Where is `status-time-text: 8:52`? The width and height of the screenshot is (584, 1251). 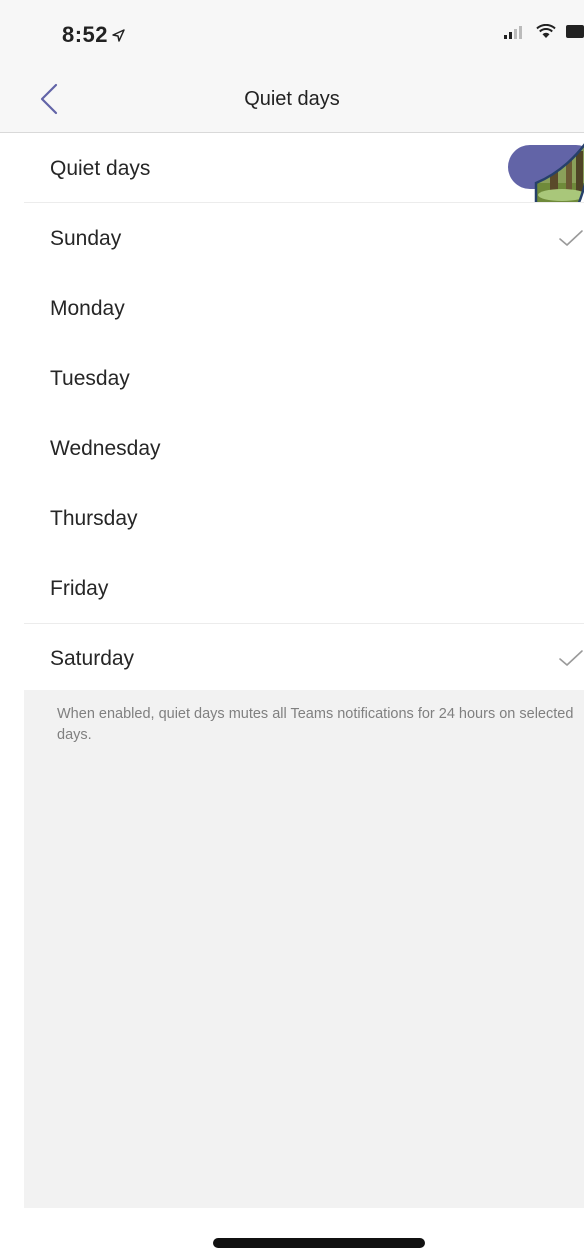 status-time-text: 8:52 is located at coordinates (85, 34).